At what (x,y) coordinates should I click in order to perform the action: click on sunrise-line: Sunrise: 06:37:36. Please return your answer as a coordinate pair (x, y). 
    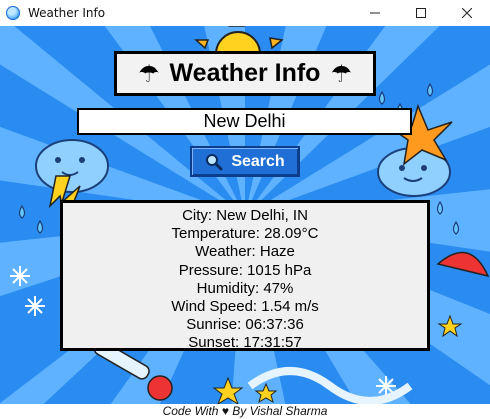
    Looking at the image, I should click on (245, 325).